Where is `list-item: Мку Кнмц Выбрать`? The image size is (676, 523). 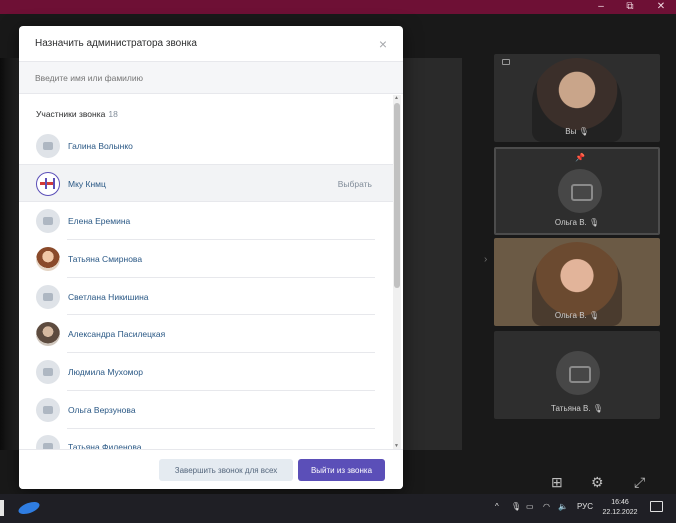 list-item: Мку Кнмц Выбрать is located at coordinates (206, 183).